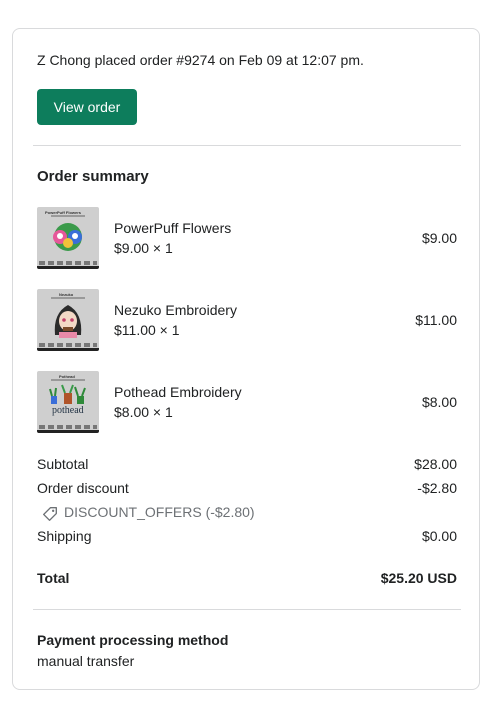 This screenshot has width=492, height=708. I want to click on item-price-qty: $11.00 × 1, so click(147, 330).